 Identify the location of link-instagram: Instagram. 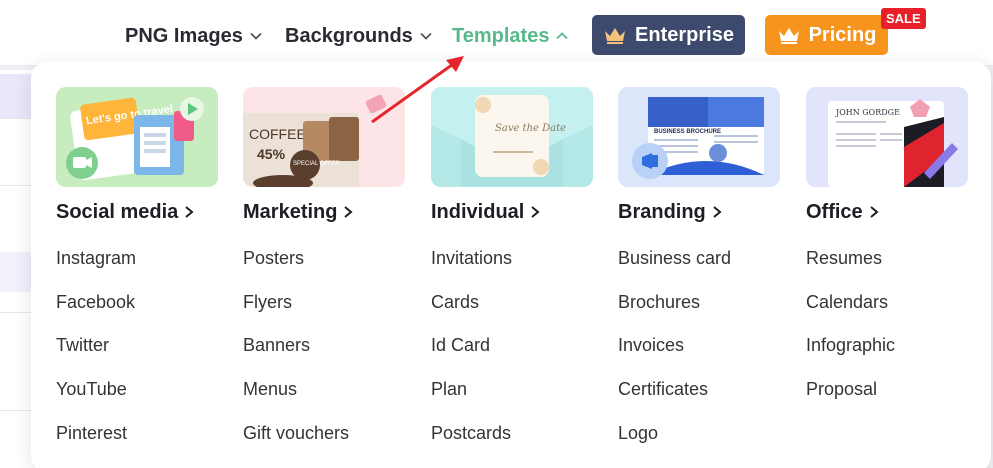
(137, 263).